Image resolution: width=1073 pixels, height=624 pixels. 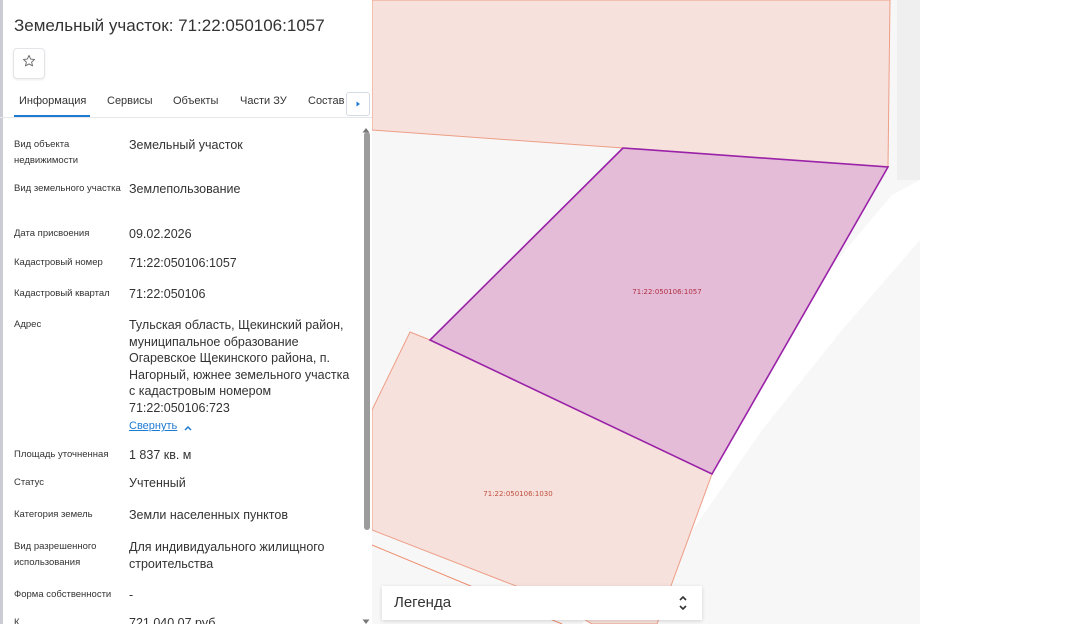 I want to click on field-label: Вид разрешенного использования, so click(x=55, y=554).